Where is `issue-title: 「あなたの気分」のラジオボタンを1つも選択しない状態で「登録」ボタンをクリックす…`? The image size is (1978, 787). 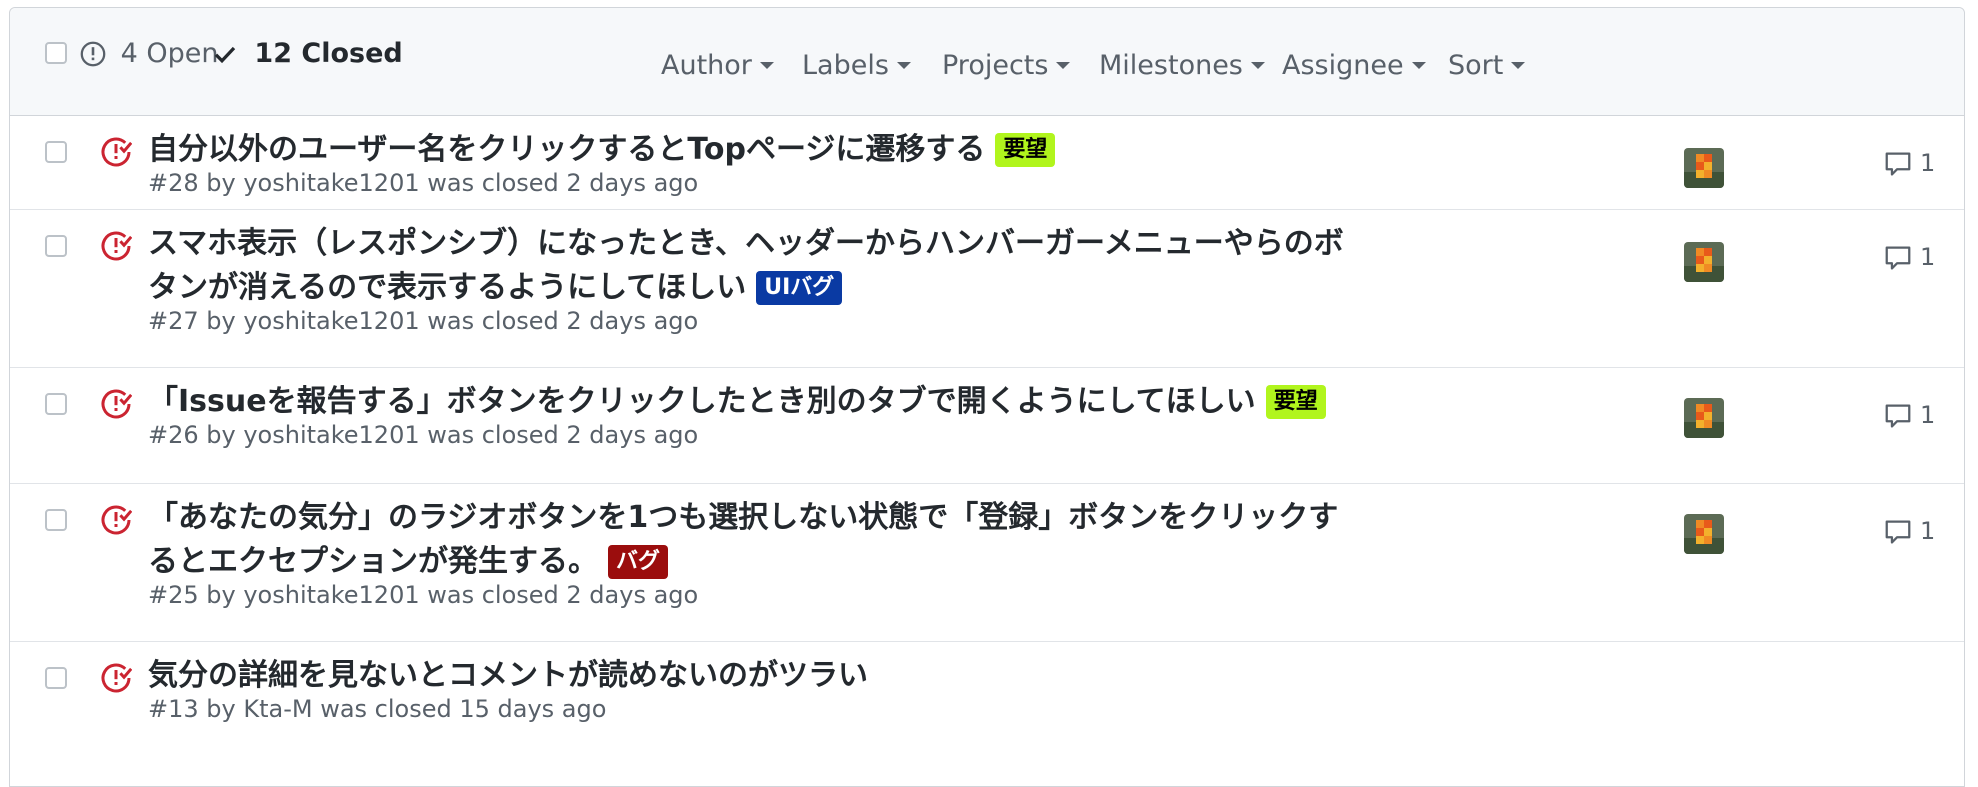 issue-title: 「あなたの気分」のラジオボタンを1つも選択しない状態で「登録」ボタンをクリックす… is located at coordinates (798, 540).